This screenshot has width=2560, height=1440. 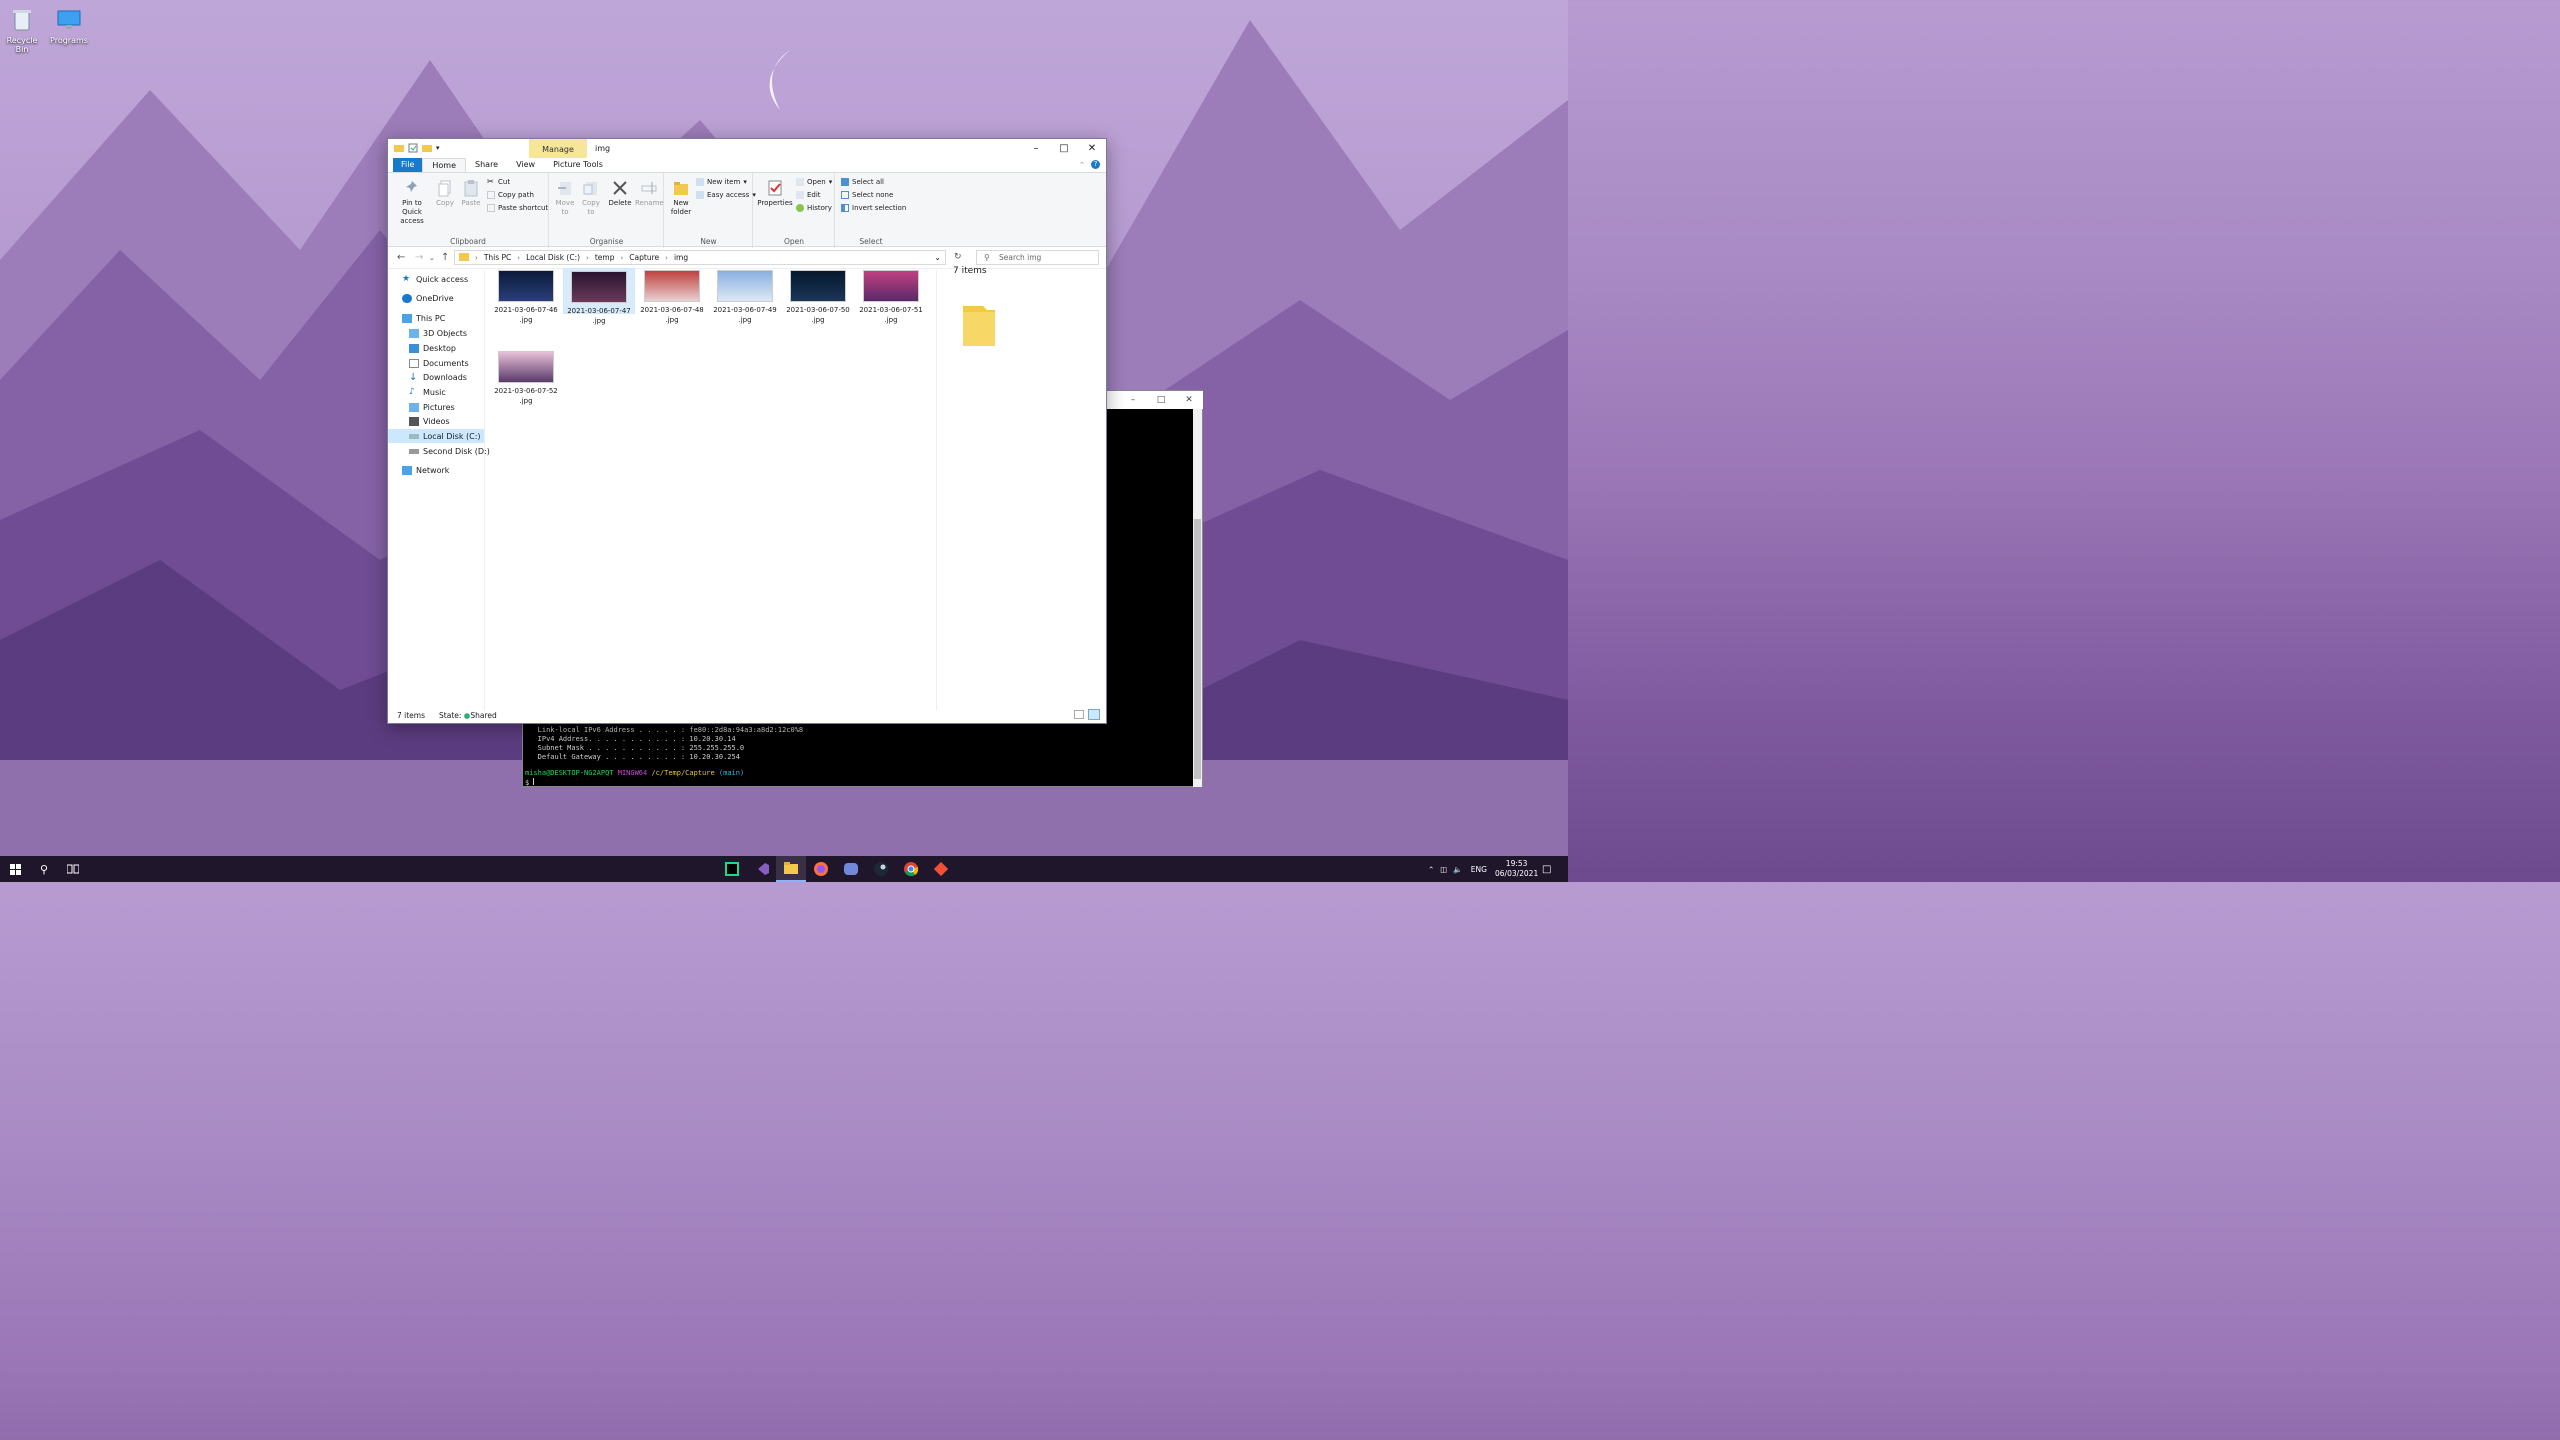 I want to click on cut-button: ✂ Cut, so click(x=498, y=182).